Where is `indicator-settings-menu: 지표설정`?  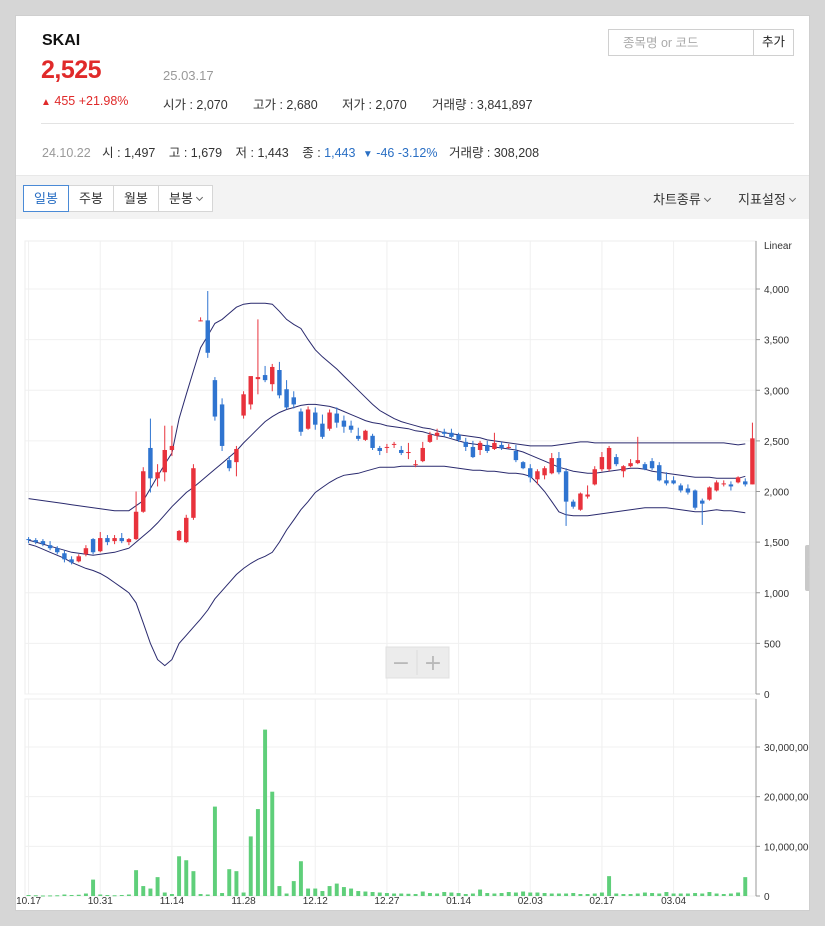
indicator-settings-menu: 지표설정 is located at coordinates (767, 198).